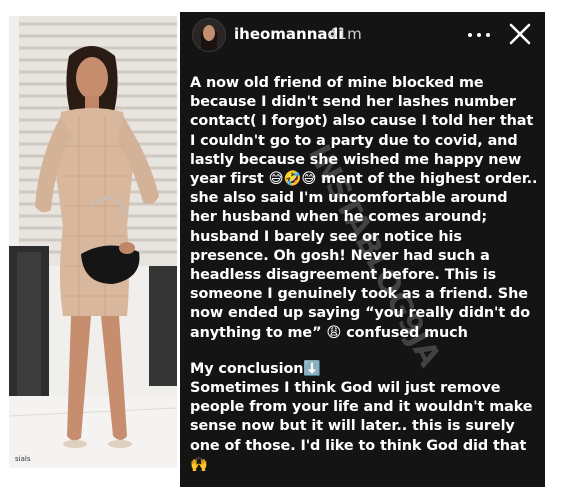 This screenshot has height=503, width=562. I want to click on close-button, so click(520, 34).